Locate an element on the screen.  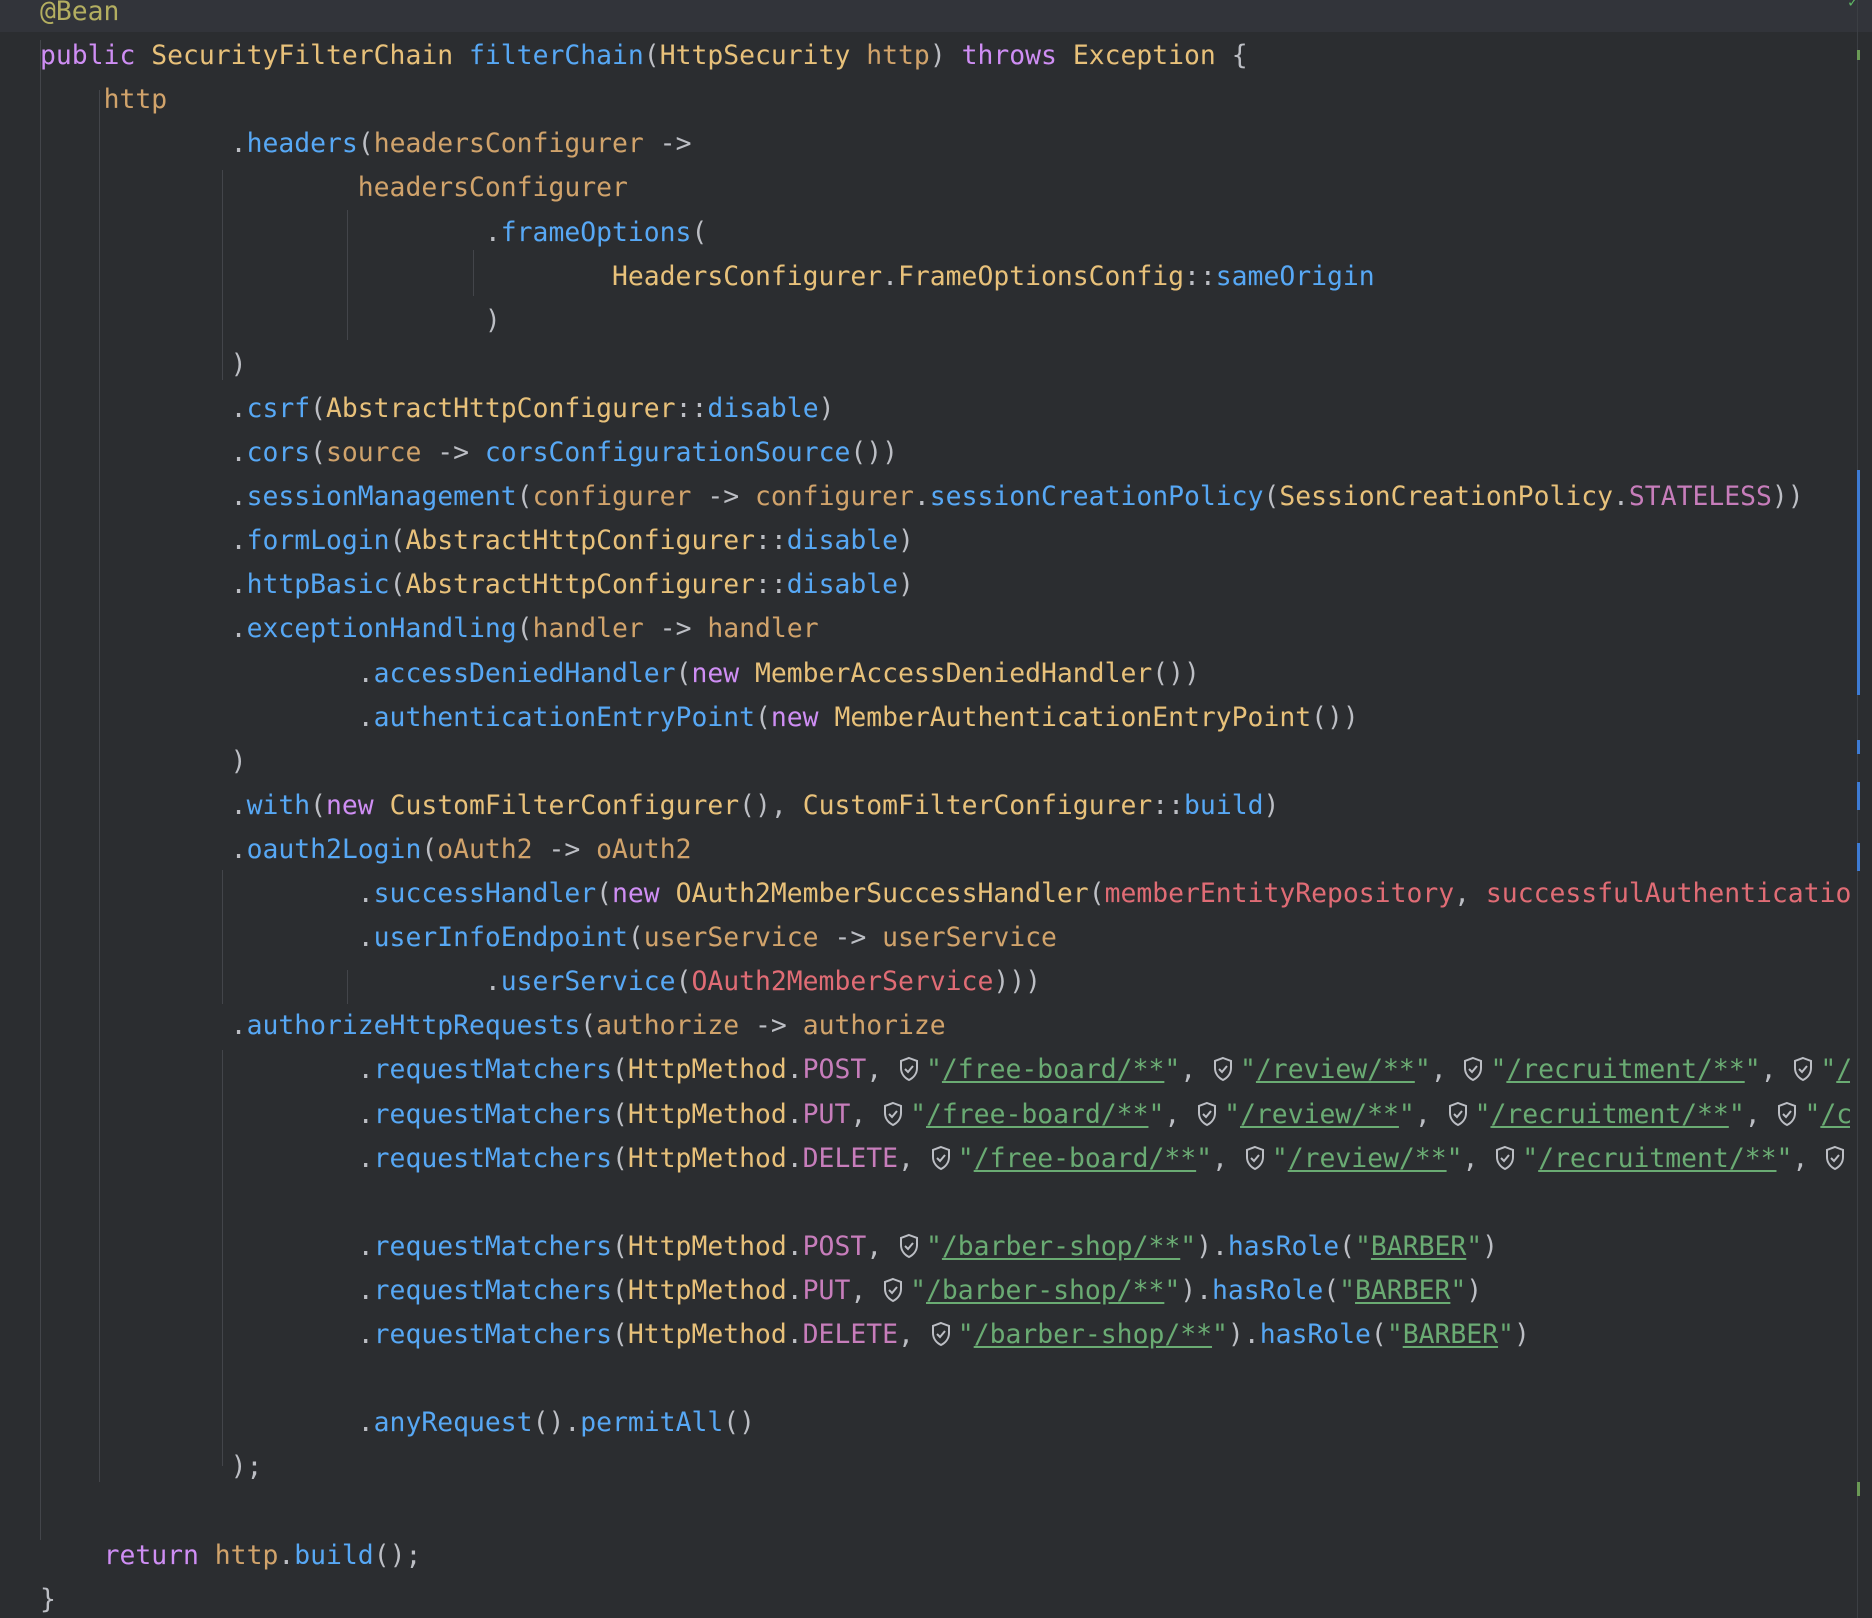
code-token: HttpMethod is located at coordinates (707, 1334).